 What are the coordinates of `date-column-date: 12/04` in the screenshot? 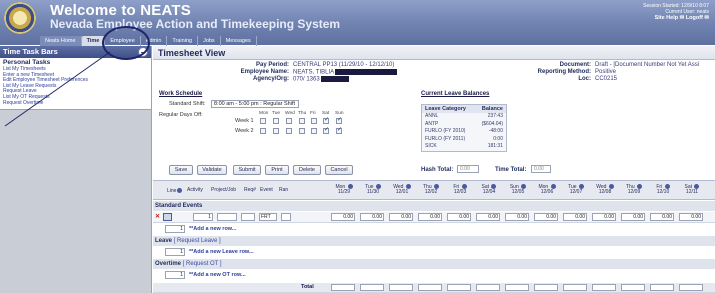 It's located at (489, 192).